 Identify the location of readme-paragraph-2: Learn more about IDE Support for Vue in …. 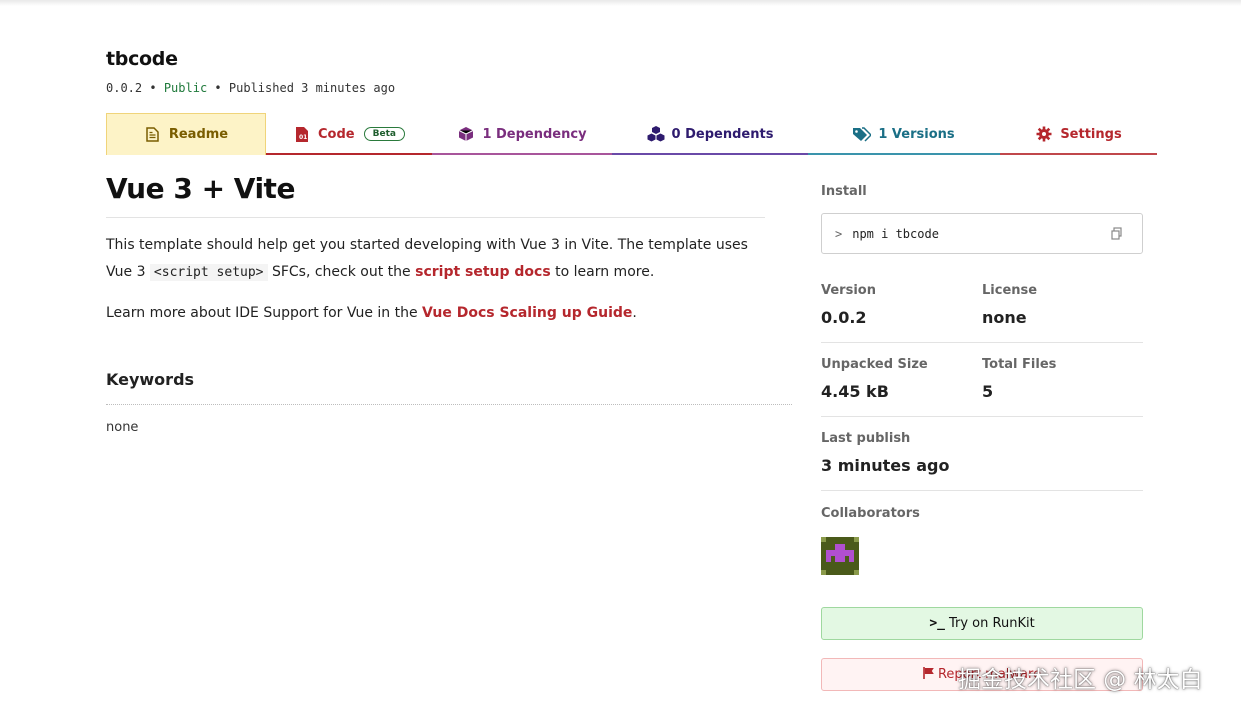
(441, 313).